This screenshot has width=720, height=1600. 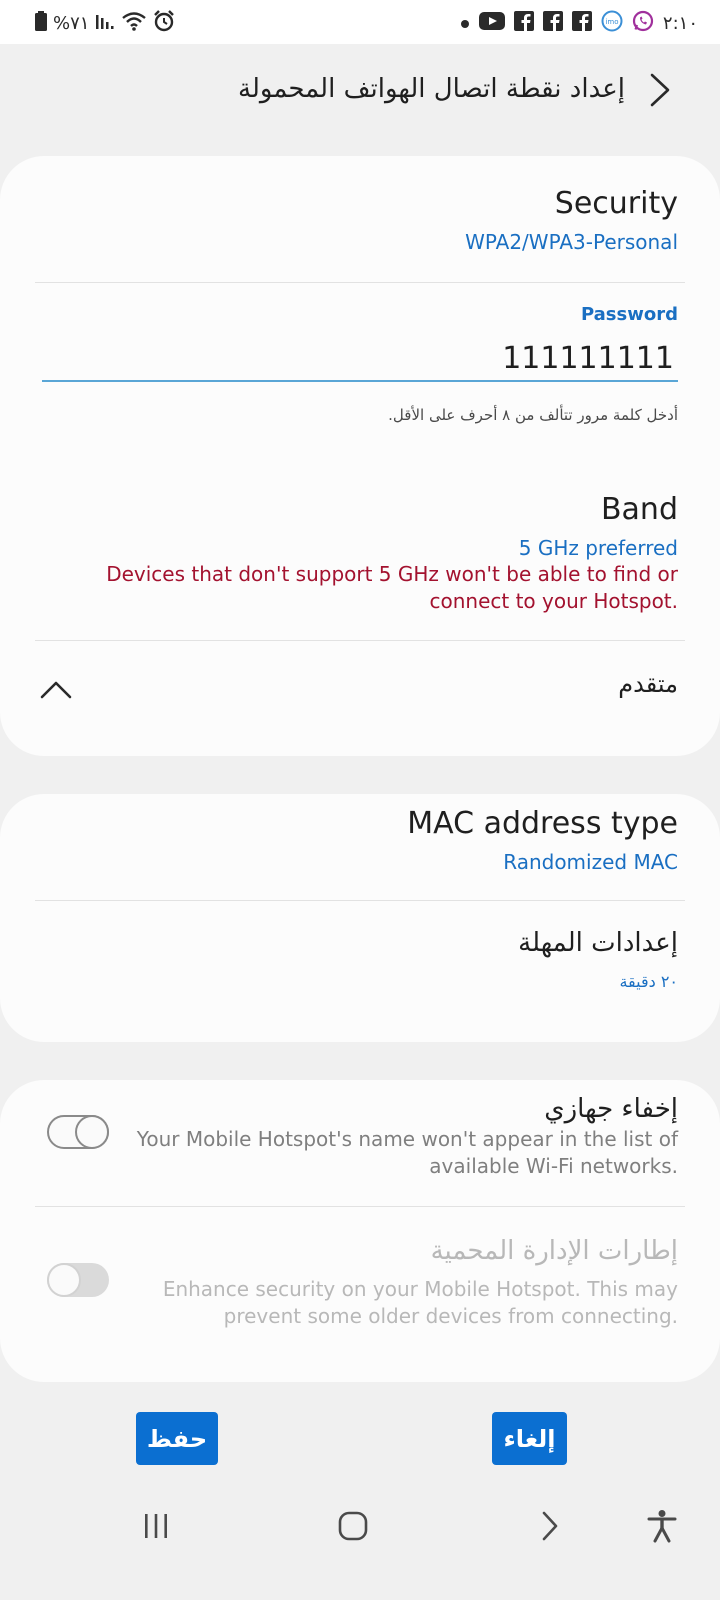 What do you see at coordinates (648, 684) in the screenshot?
I see `advanced-label: متقدم` at bounding box center [648, 684].